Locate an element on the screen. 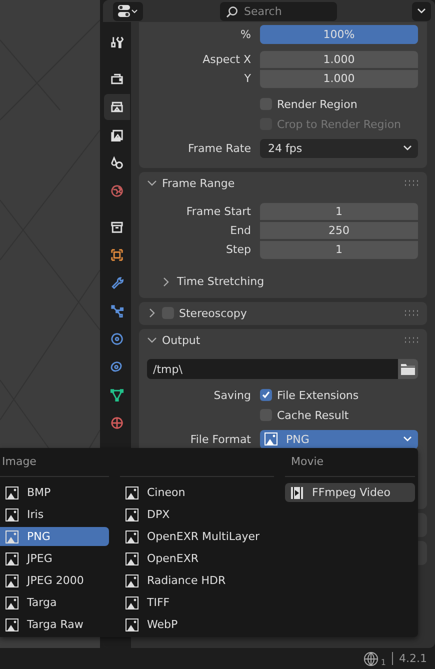  field-label: % is located at coordinates (246, 34).